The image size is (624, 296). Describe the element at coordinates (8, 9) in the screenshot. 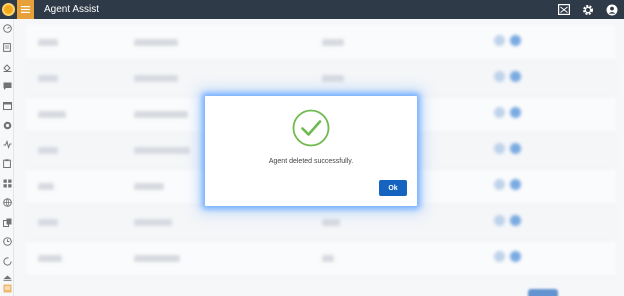

I see `app-logo-icon` at that location.